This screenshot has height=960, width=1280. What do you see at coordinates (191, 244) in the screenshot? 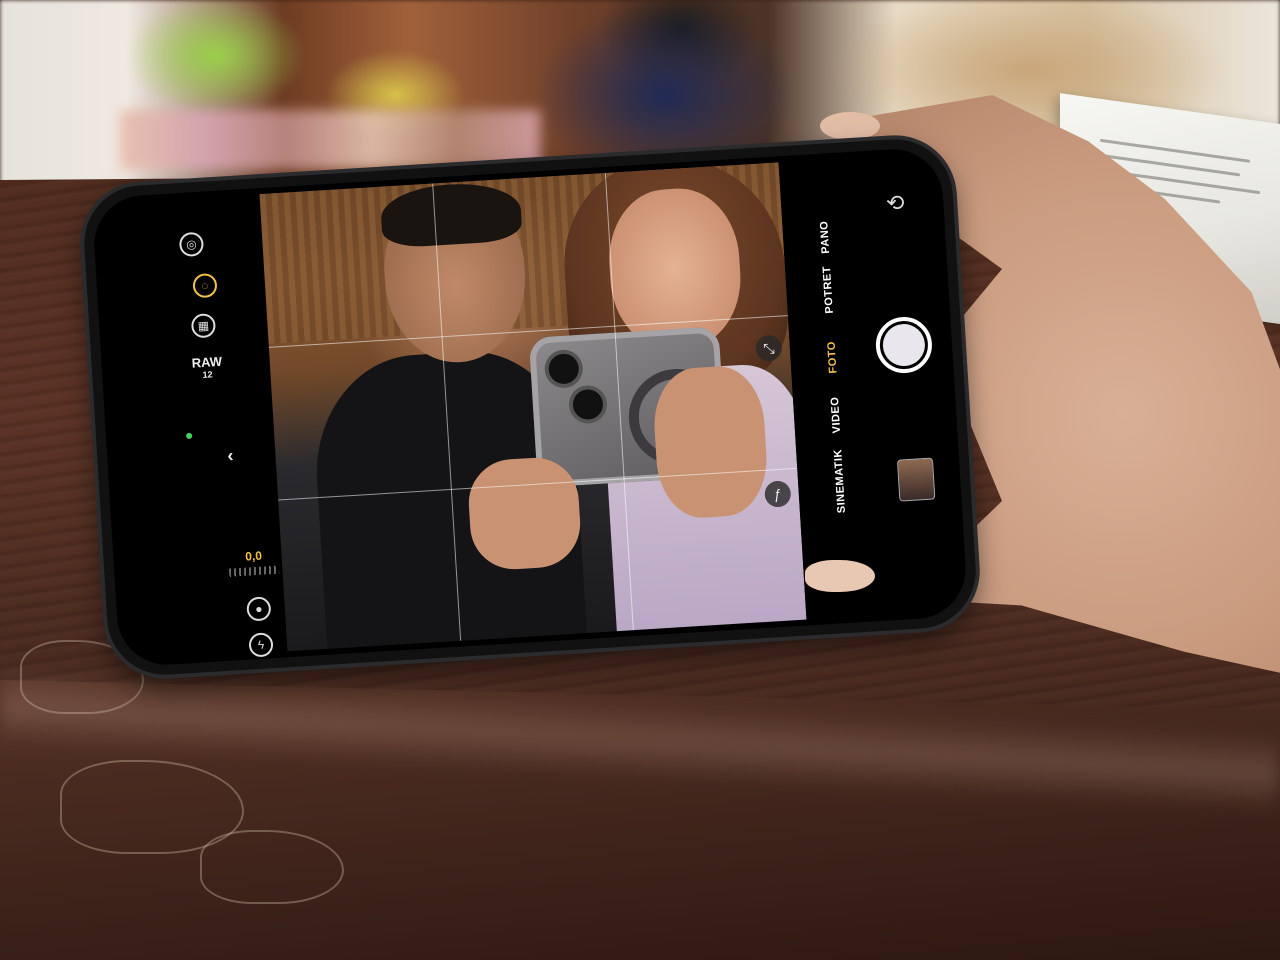
I see `live-photo-icon: ◎` at bounding box center [191, 244].